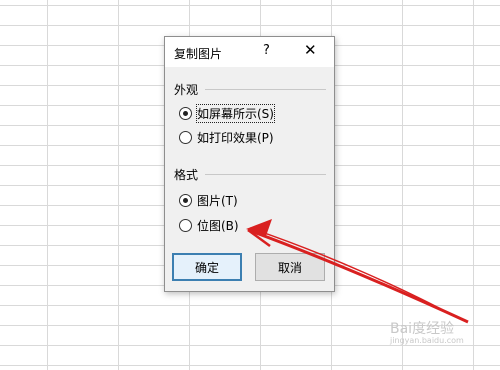  Describe the element at coordinates (422, 329) in the screenshot. I see `watermark-text: Bai度经验` at that location.